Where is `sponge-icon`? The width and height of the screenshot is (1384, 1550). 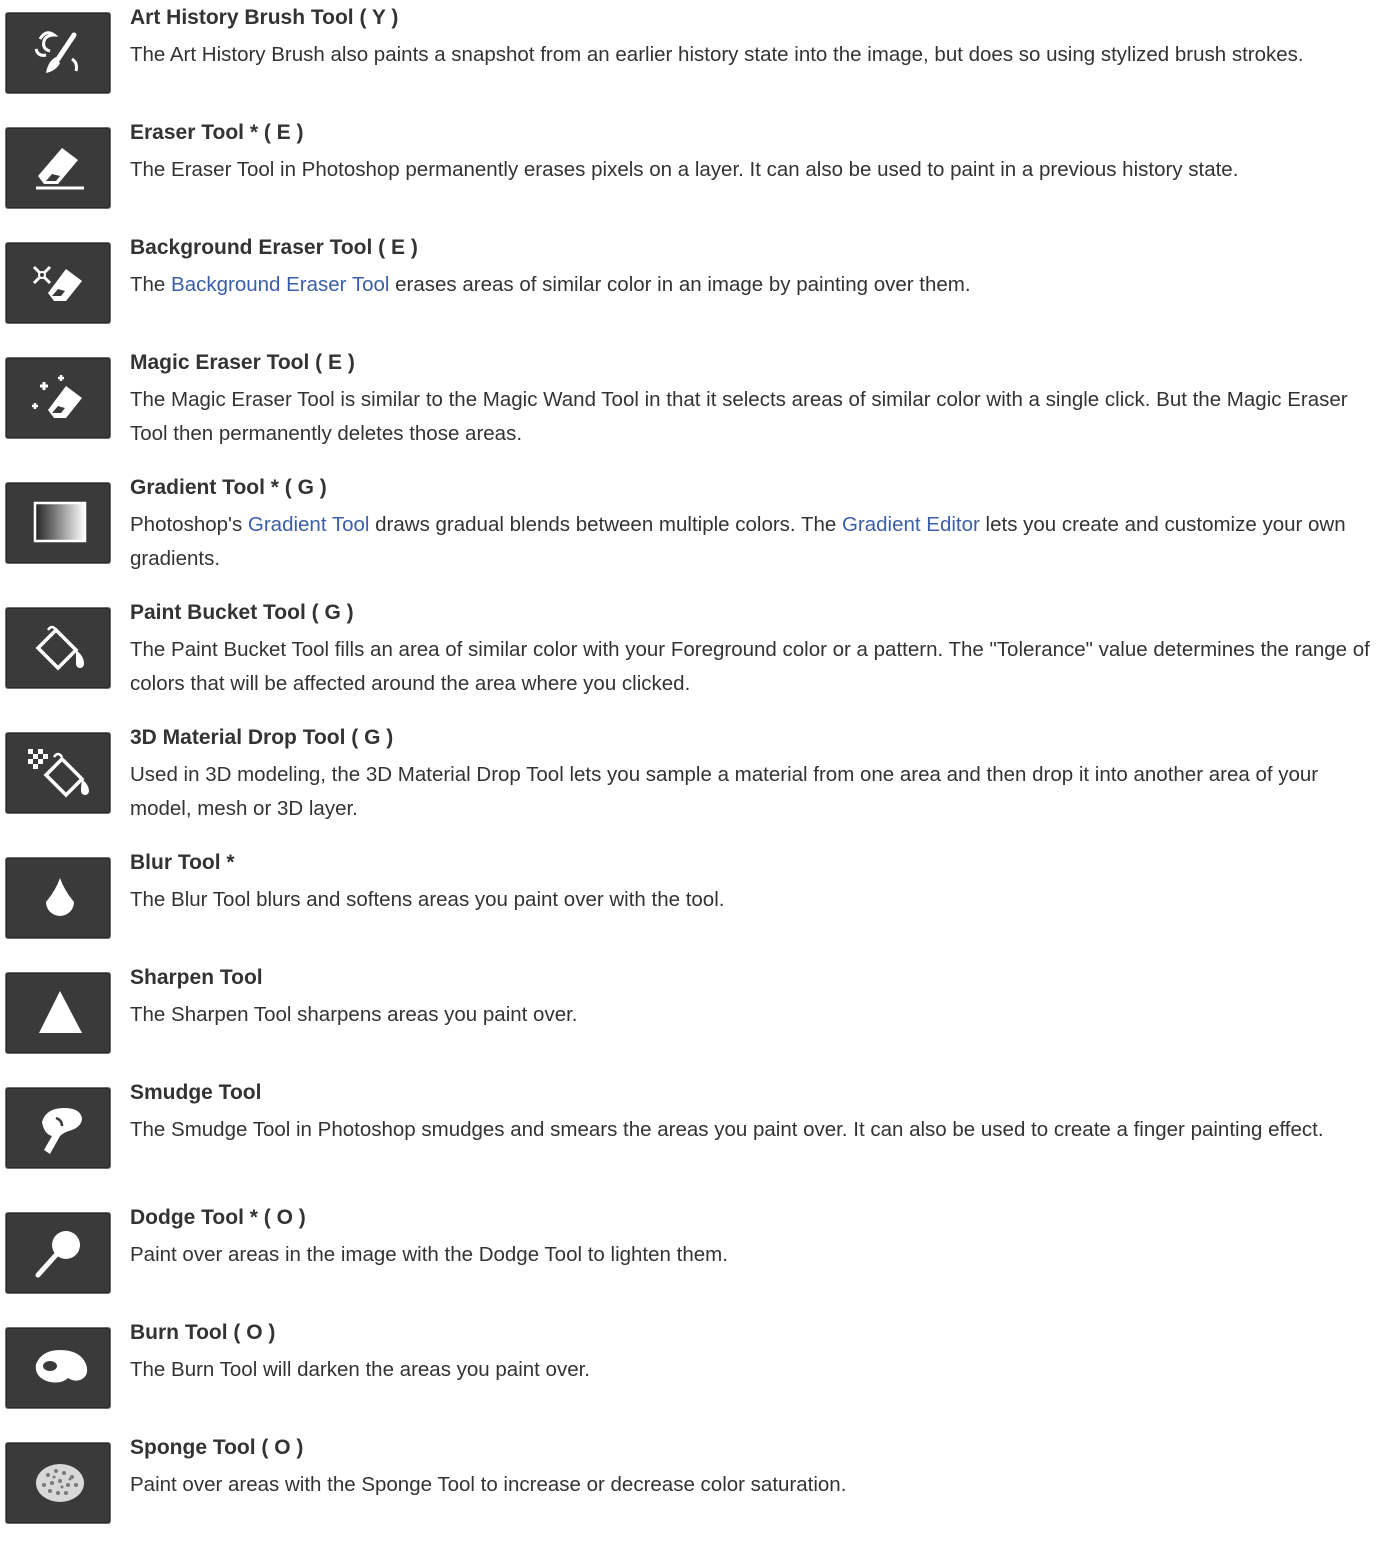
sponge-icon is located at coordinates (58, 1483).